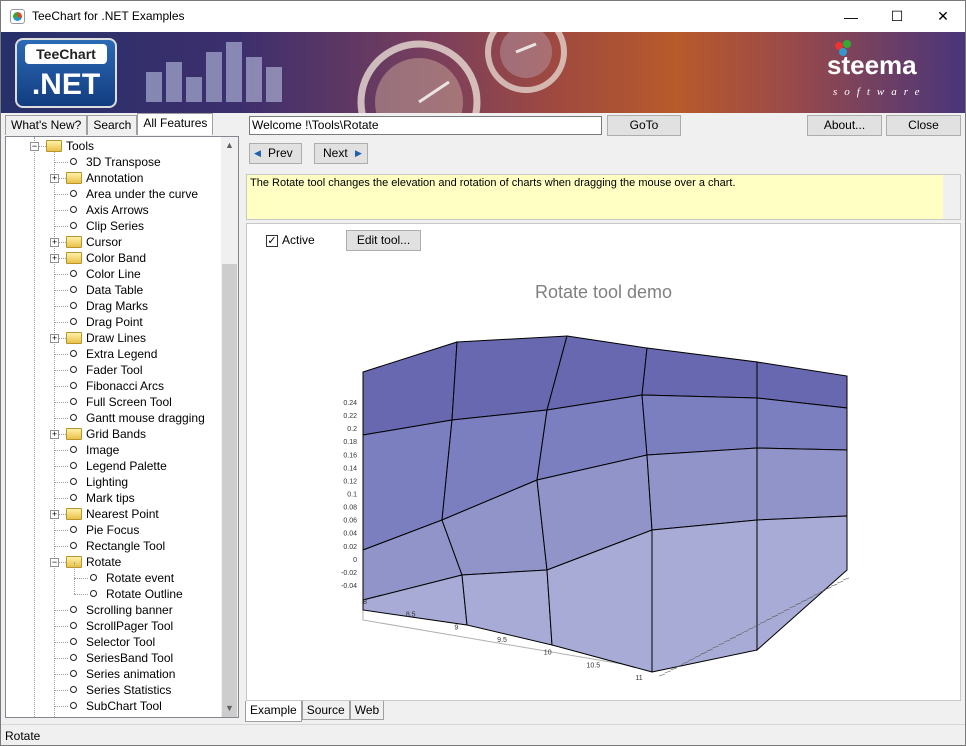 This screenshot has height=746, width=966. Describe the element at coordinates (129, 658) in the screenshot. I see `tree-item-seriesband-tool: SeriesBand Tool` at that location.